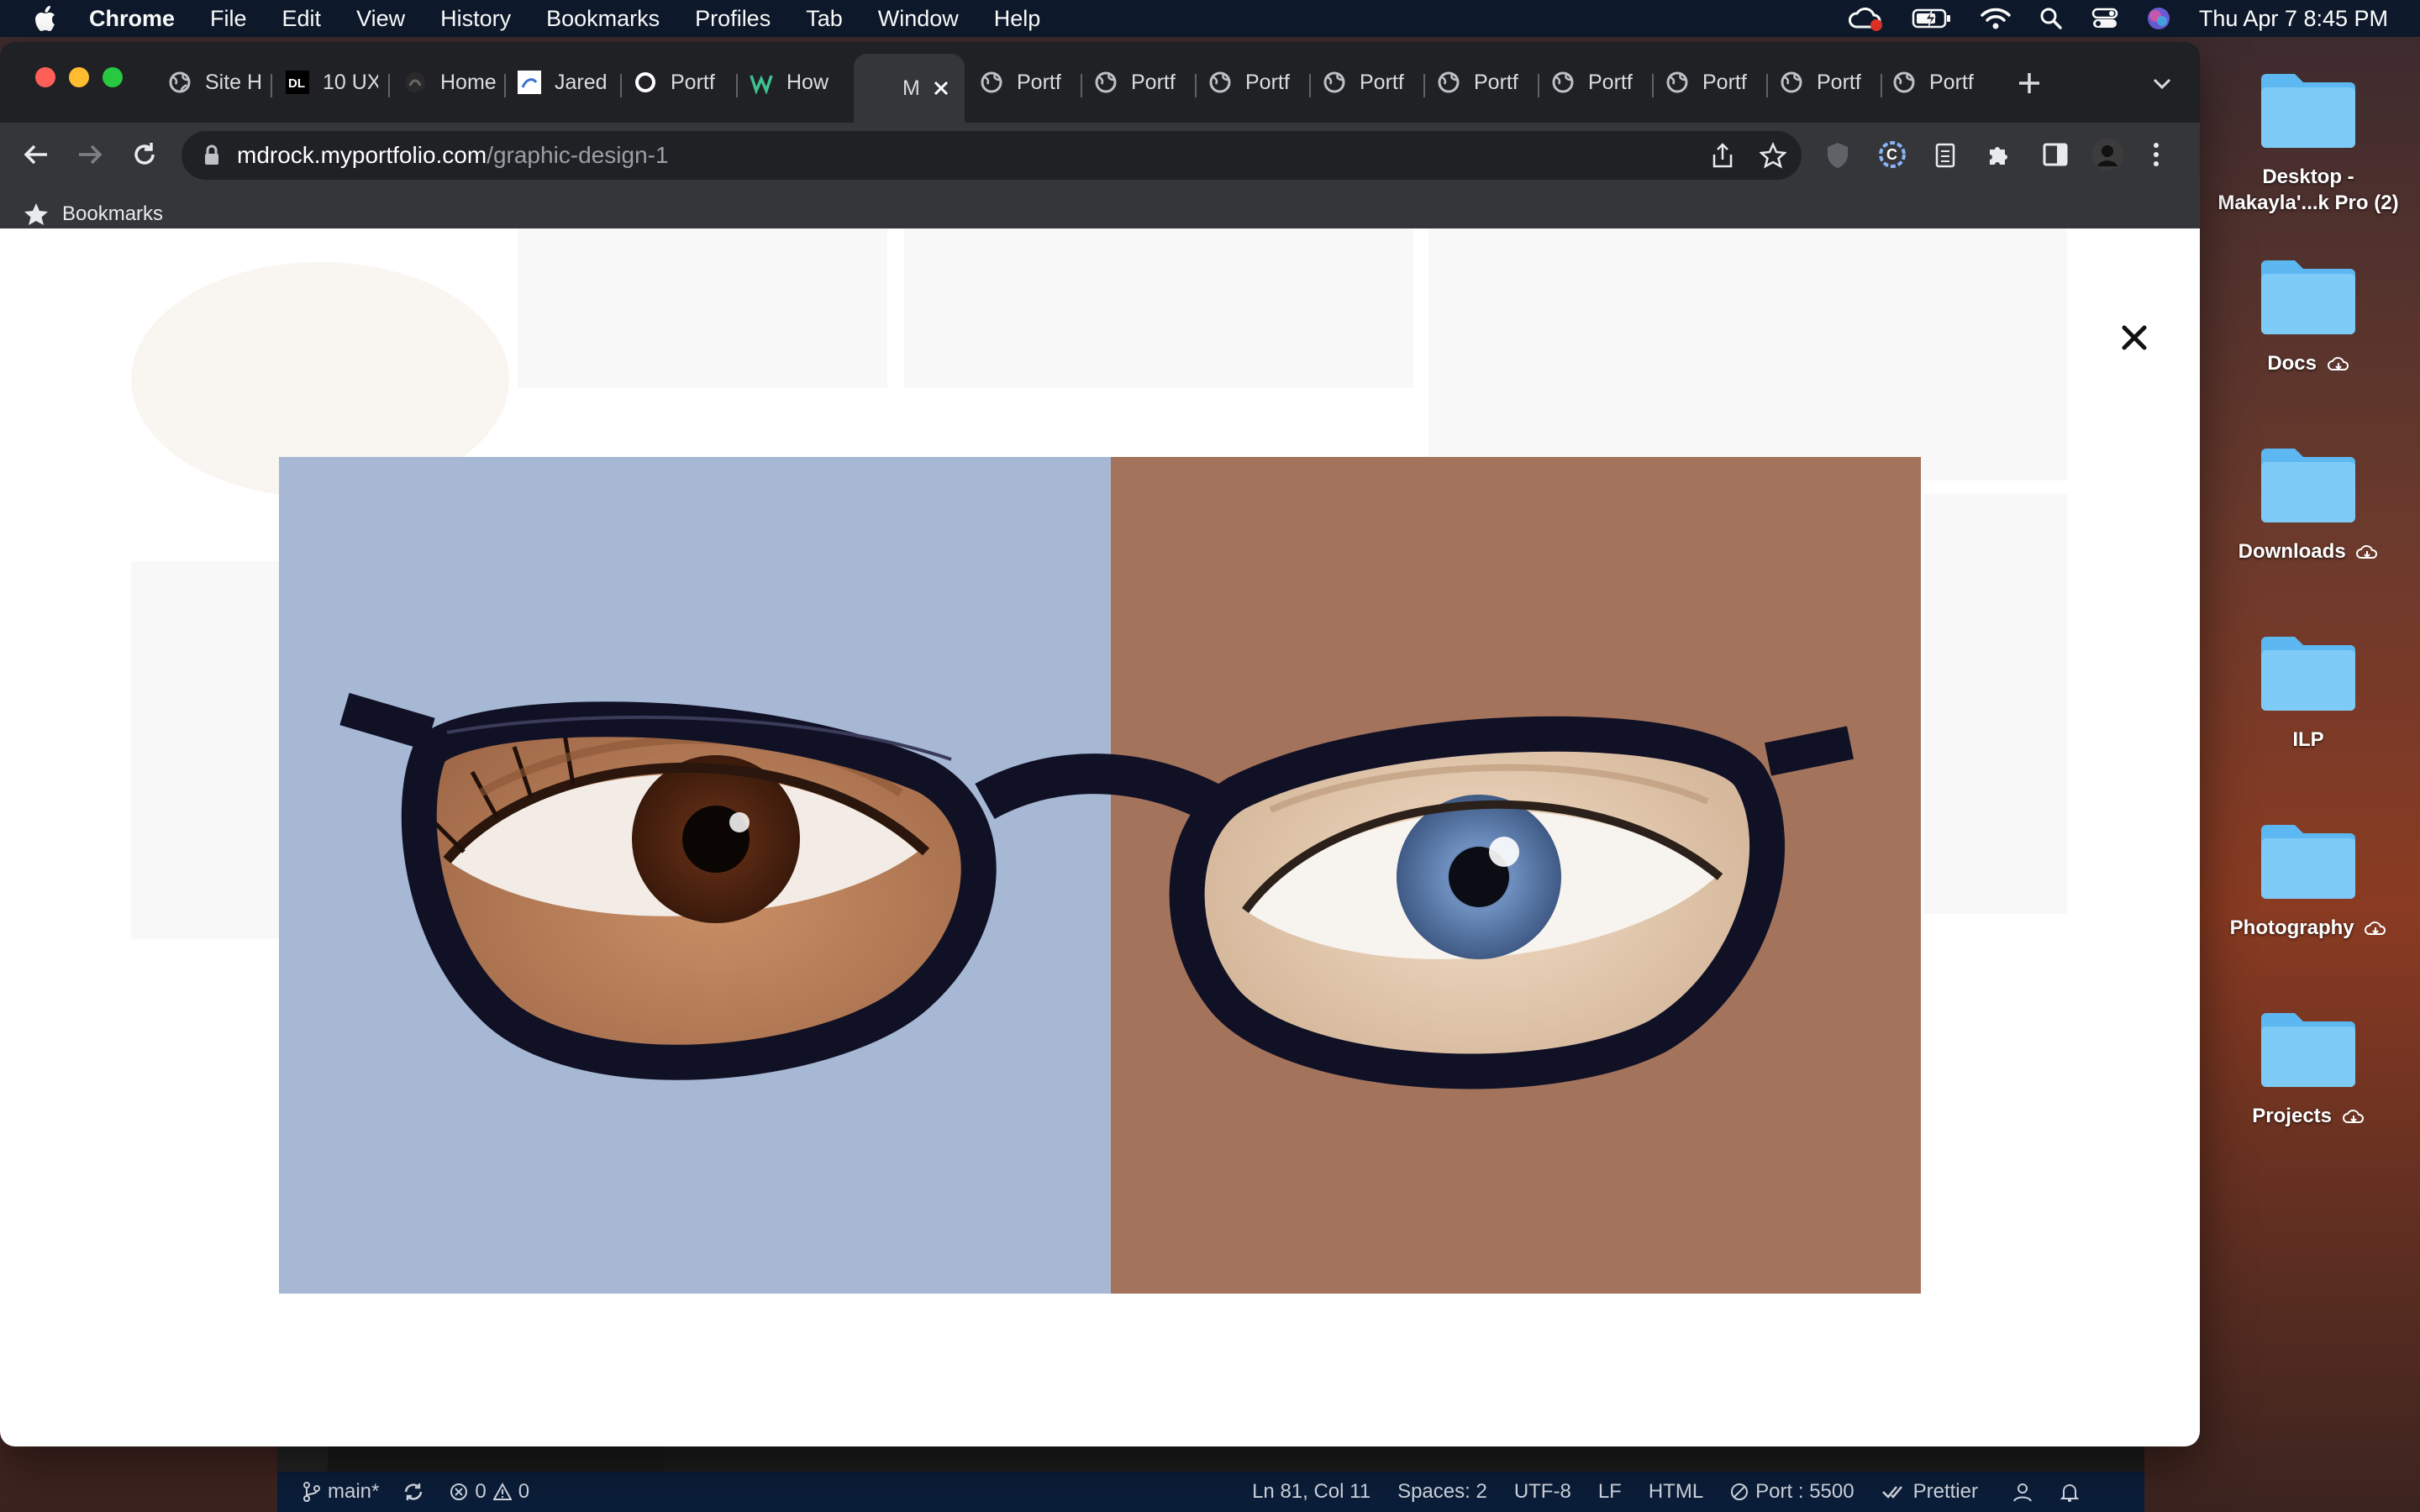  What do you see at coordinates (1610, 1492) in the screenshot?
I see `line-ending: LF` at bounding box center [1610, 1492].